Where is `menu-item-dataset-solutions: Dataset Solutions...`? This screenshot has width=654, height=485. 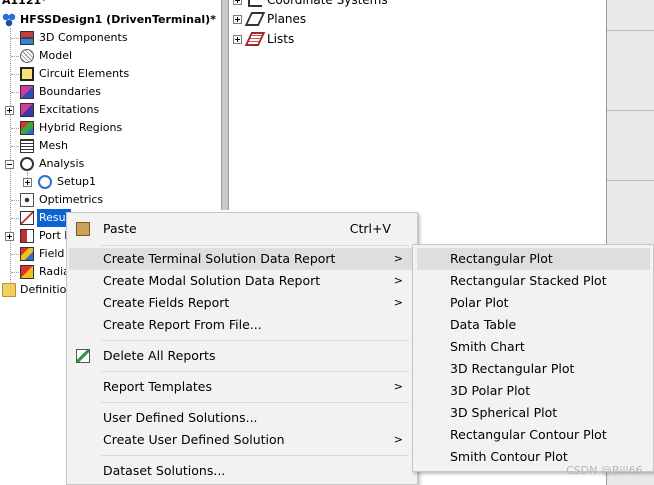 menu-item-dataset-solutions: Dataset Solutions... is located at coordinates (242, 471).